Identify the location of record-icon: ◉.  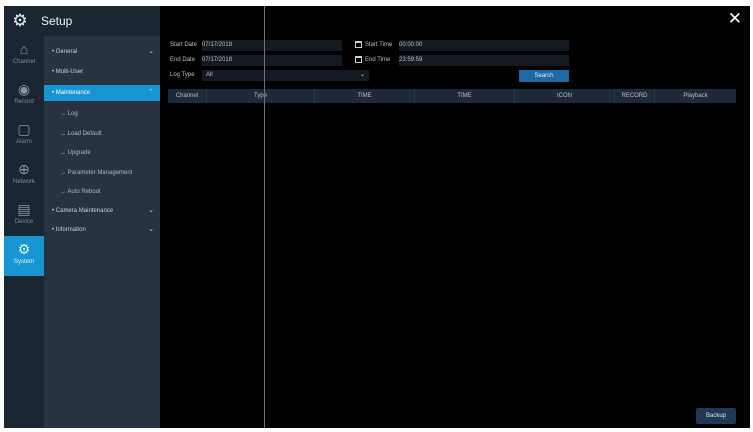
(24, 89).